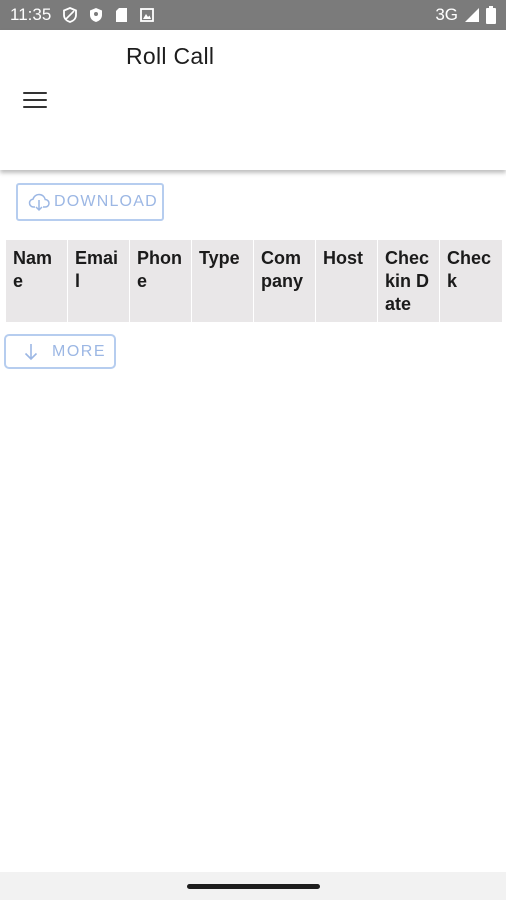 Image resolution: width=506 pixels, height=900 pixels. I want to click on navigation-bar, so click(253, 886).